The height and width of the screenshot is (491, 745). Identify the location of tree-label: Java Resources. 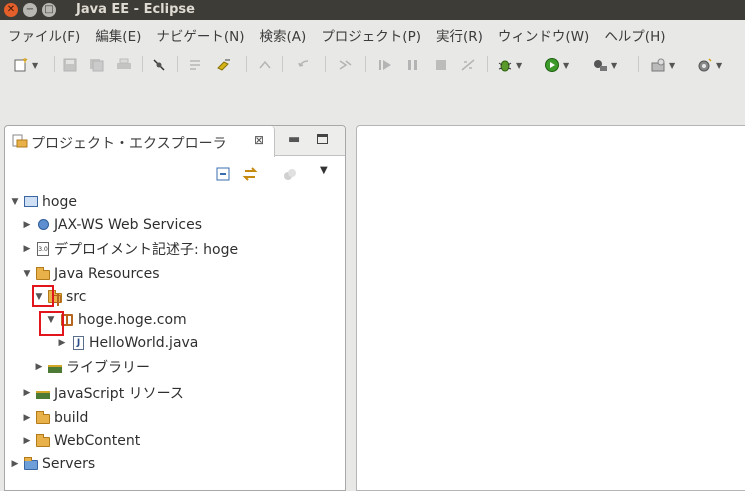
(107, 274).